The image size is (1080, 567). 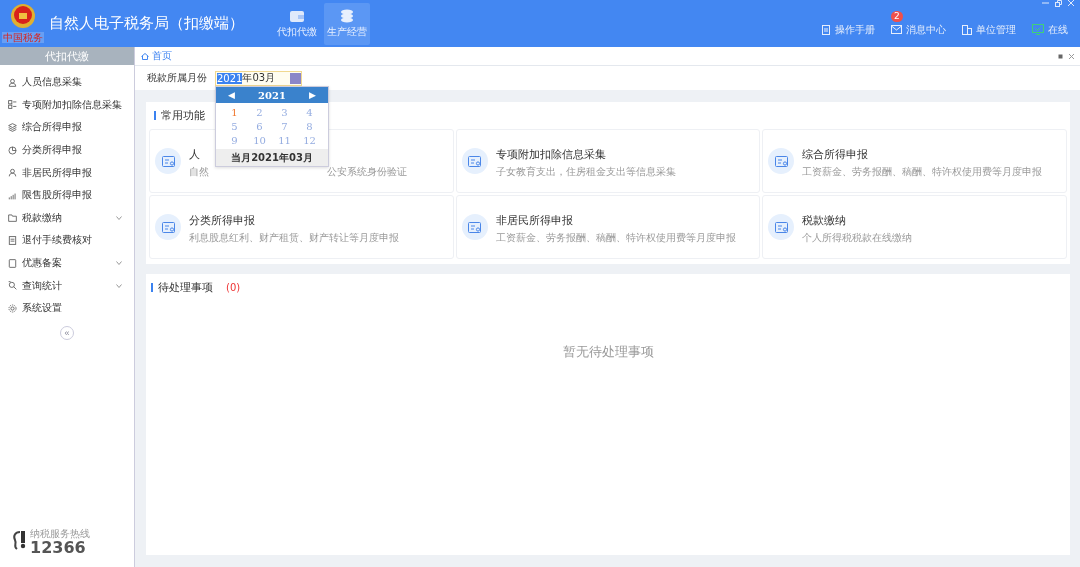 What do you see at coordinates (1050, 29) in the screenshot?
I see `header-link: 在线` at bounding box center [1050, 29].